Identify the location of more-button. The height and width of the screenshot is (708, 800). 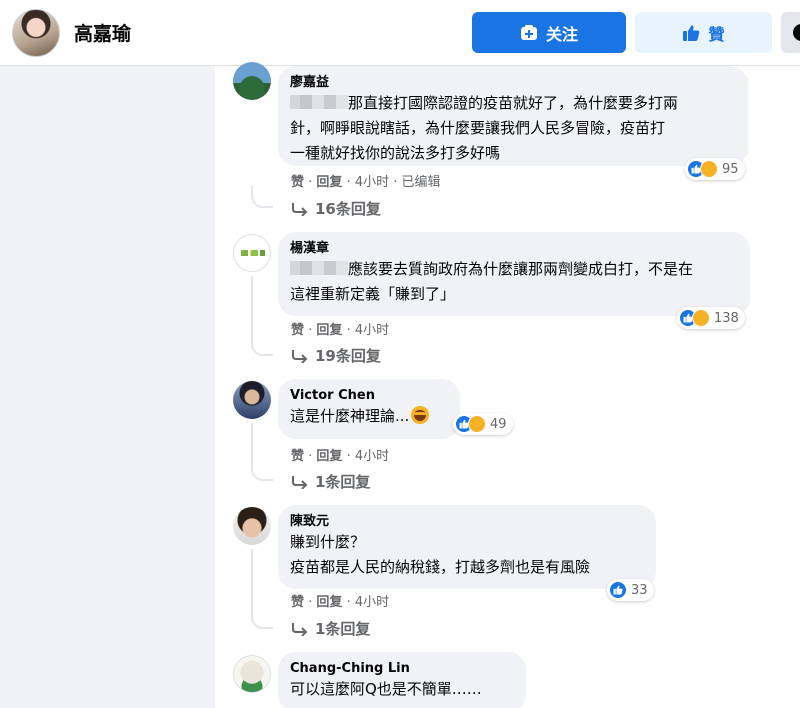
(790, 32).